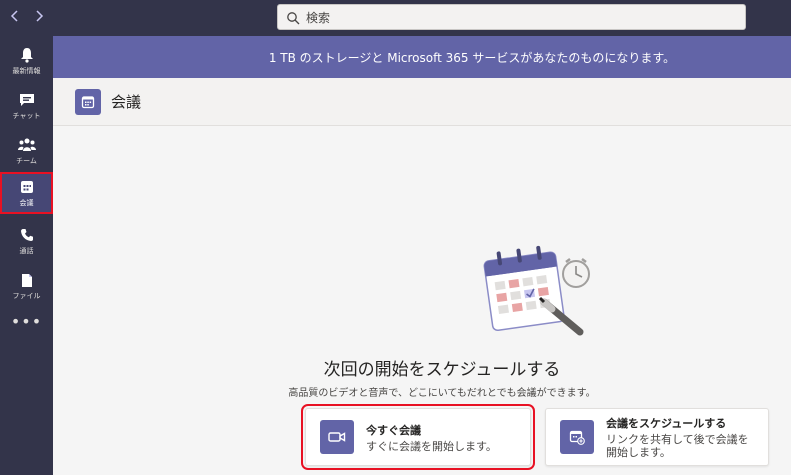 This screenshot has width=791, height=475. What do you see at coordinates (442, 393) in the screenshot?
I see `empty-state-subtext-text: 高品質のビデオと音声で、どこにいてもだれとでも会議ができます。` at bounding box center [442, 393].